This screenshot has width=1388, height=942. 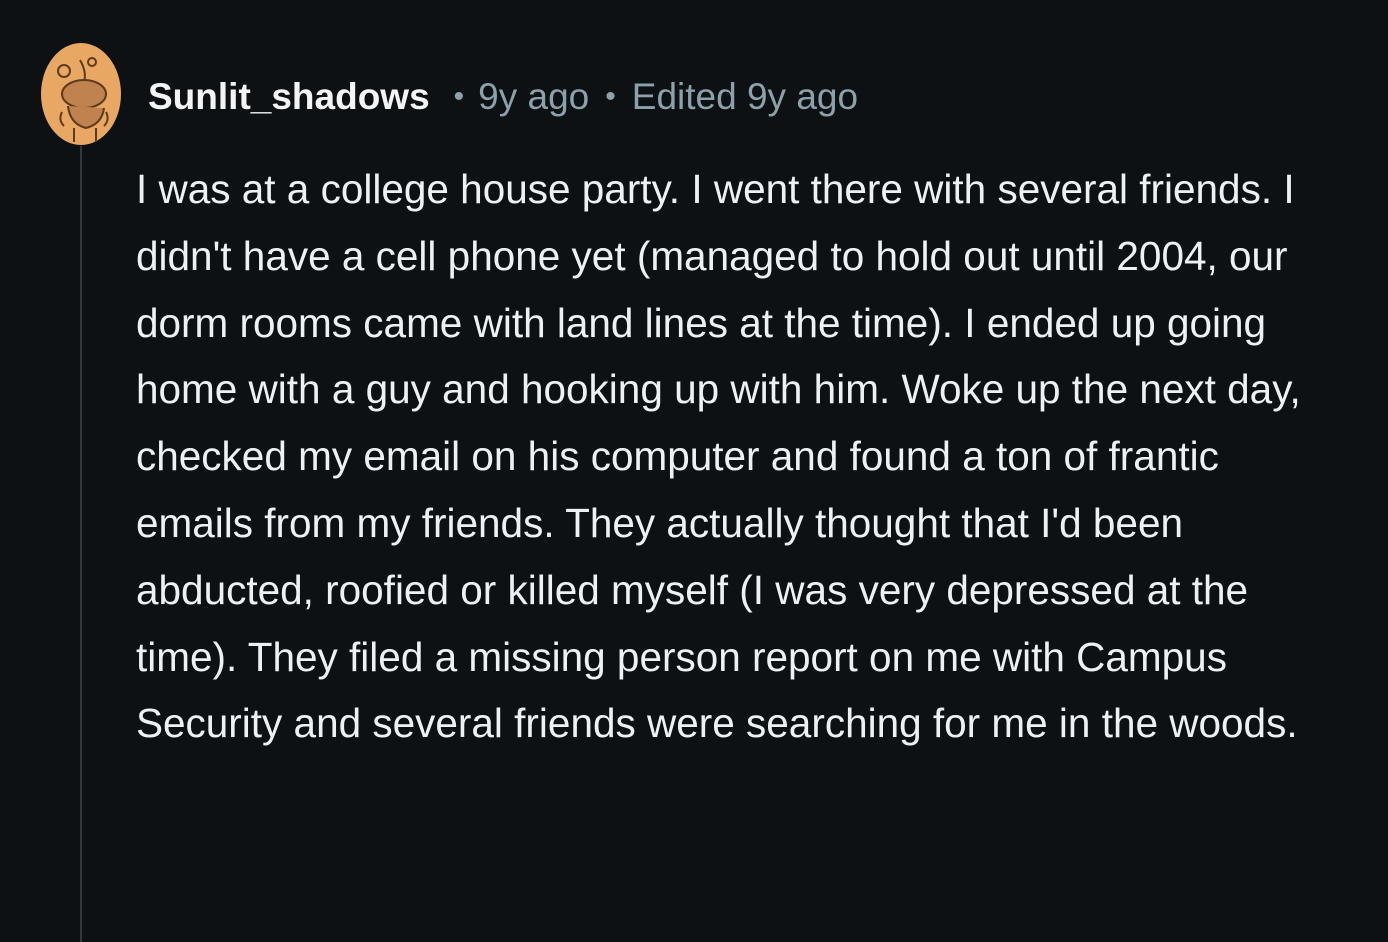 I want to click on thread-line, so click(x=81, y=544).